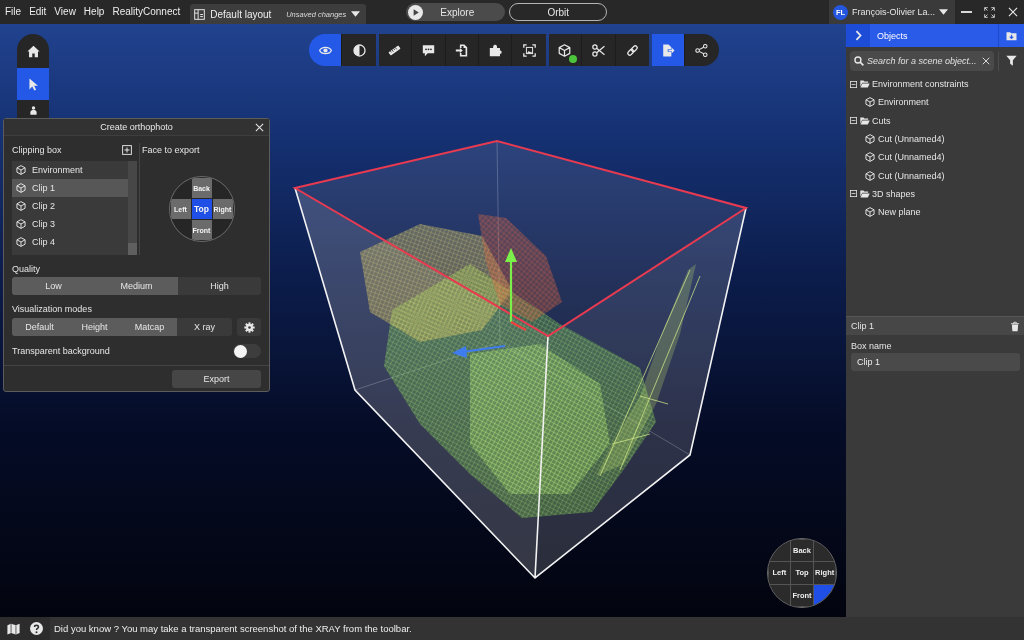  Describe the element at coordinates (359, 50) in the screenshot. I see `contrast-button` at that location.